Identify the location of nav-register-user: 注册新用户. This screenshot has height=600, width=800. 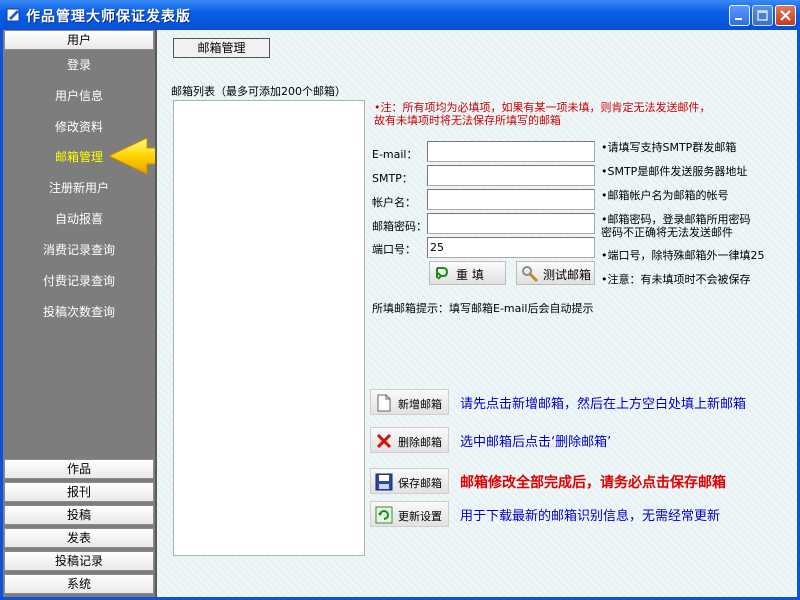
(79, 188).